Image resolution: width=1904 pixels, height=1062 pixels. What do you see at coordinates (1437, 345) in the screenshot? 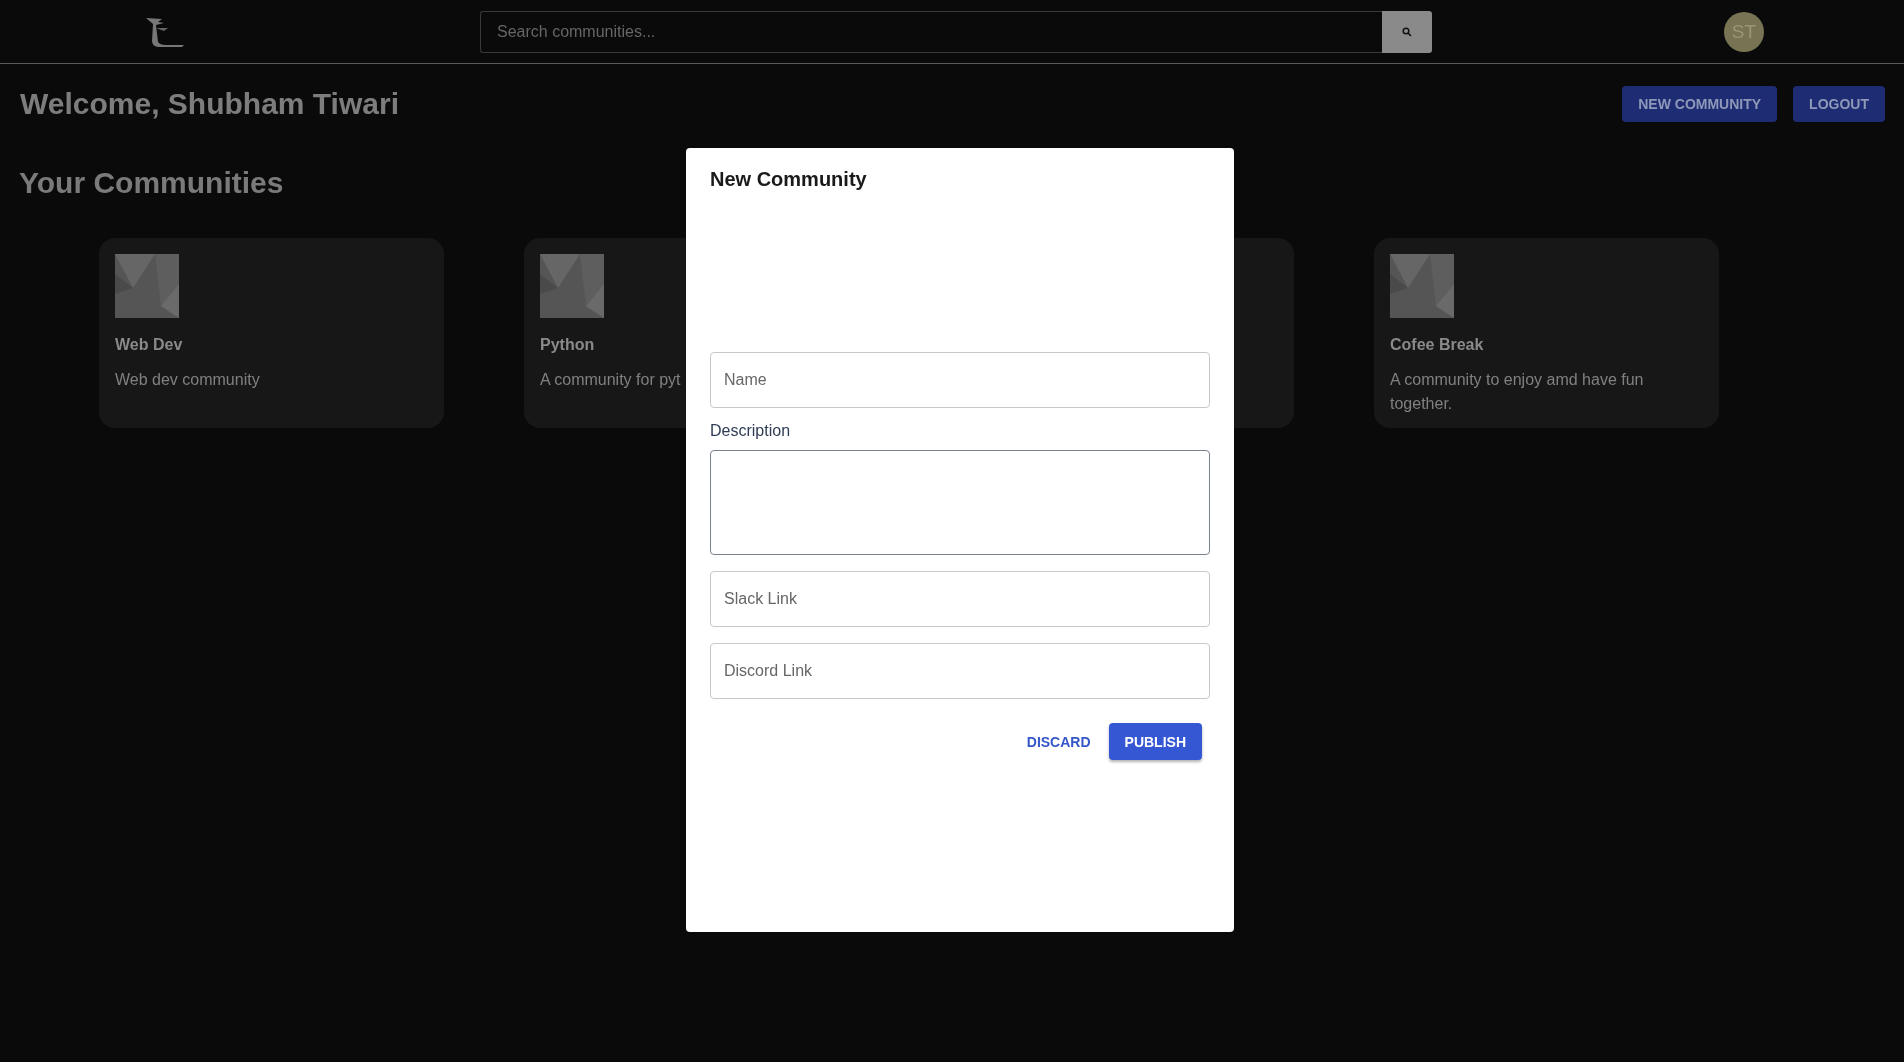
I see `card-title: Cofee Break` at bounding box center [1437, 345].